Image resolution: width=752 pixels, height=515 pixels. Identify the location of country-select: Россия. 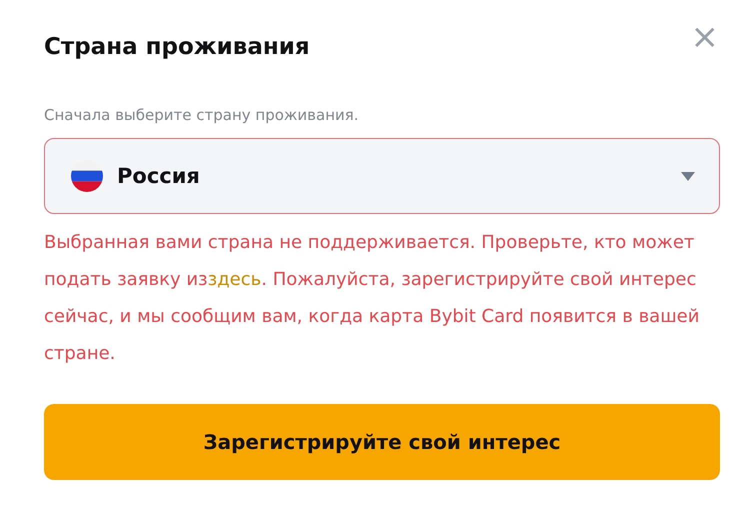
(382, 176).